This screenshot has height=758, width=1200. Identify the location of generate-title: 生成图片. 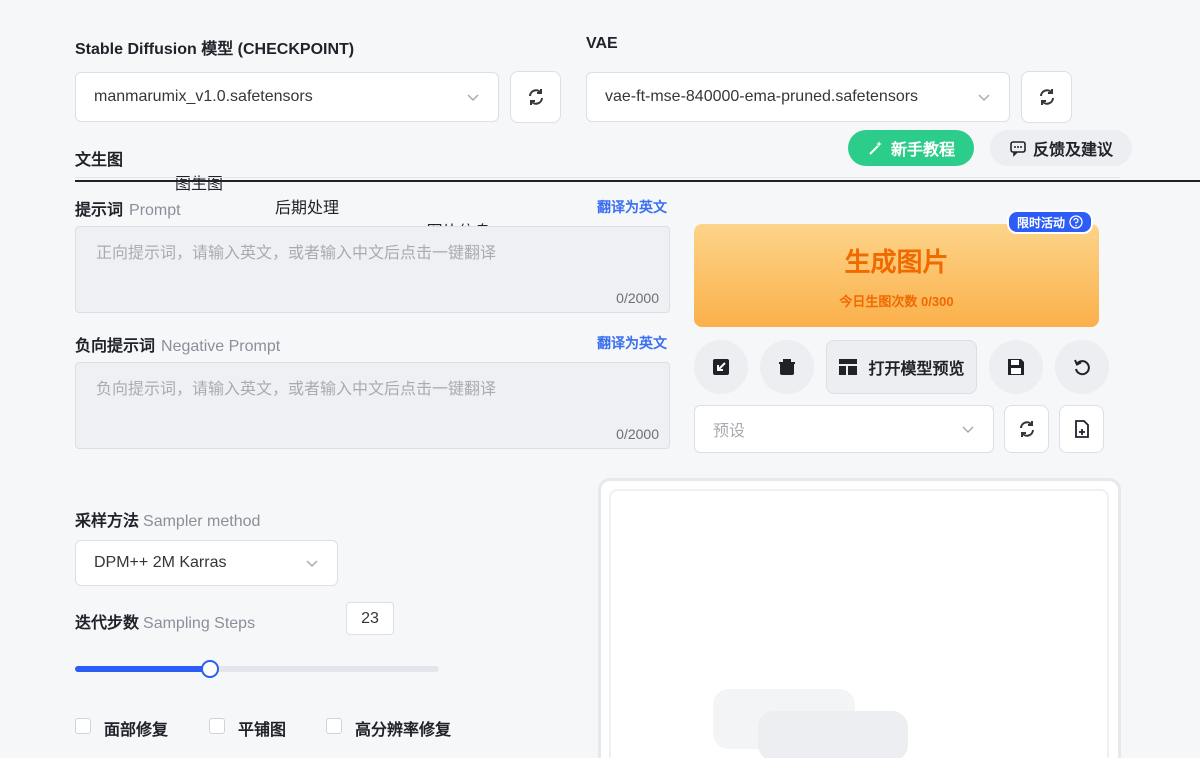
(896, 261).